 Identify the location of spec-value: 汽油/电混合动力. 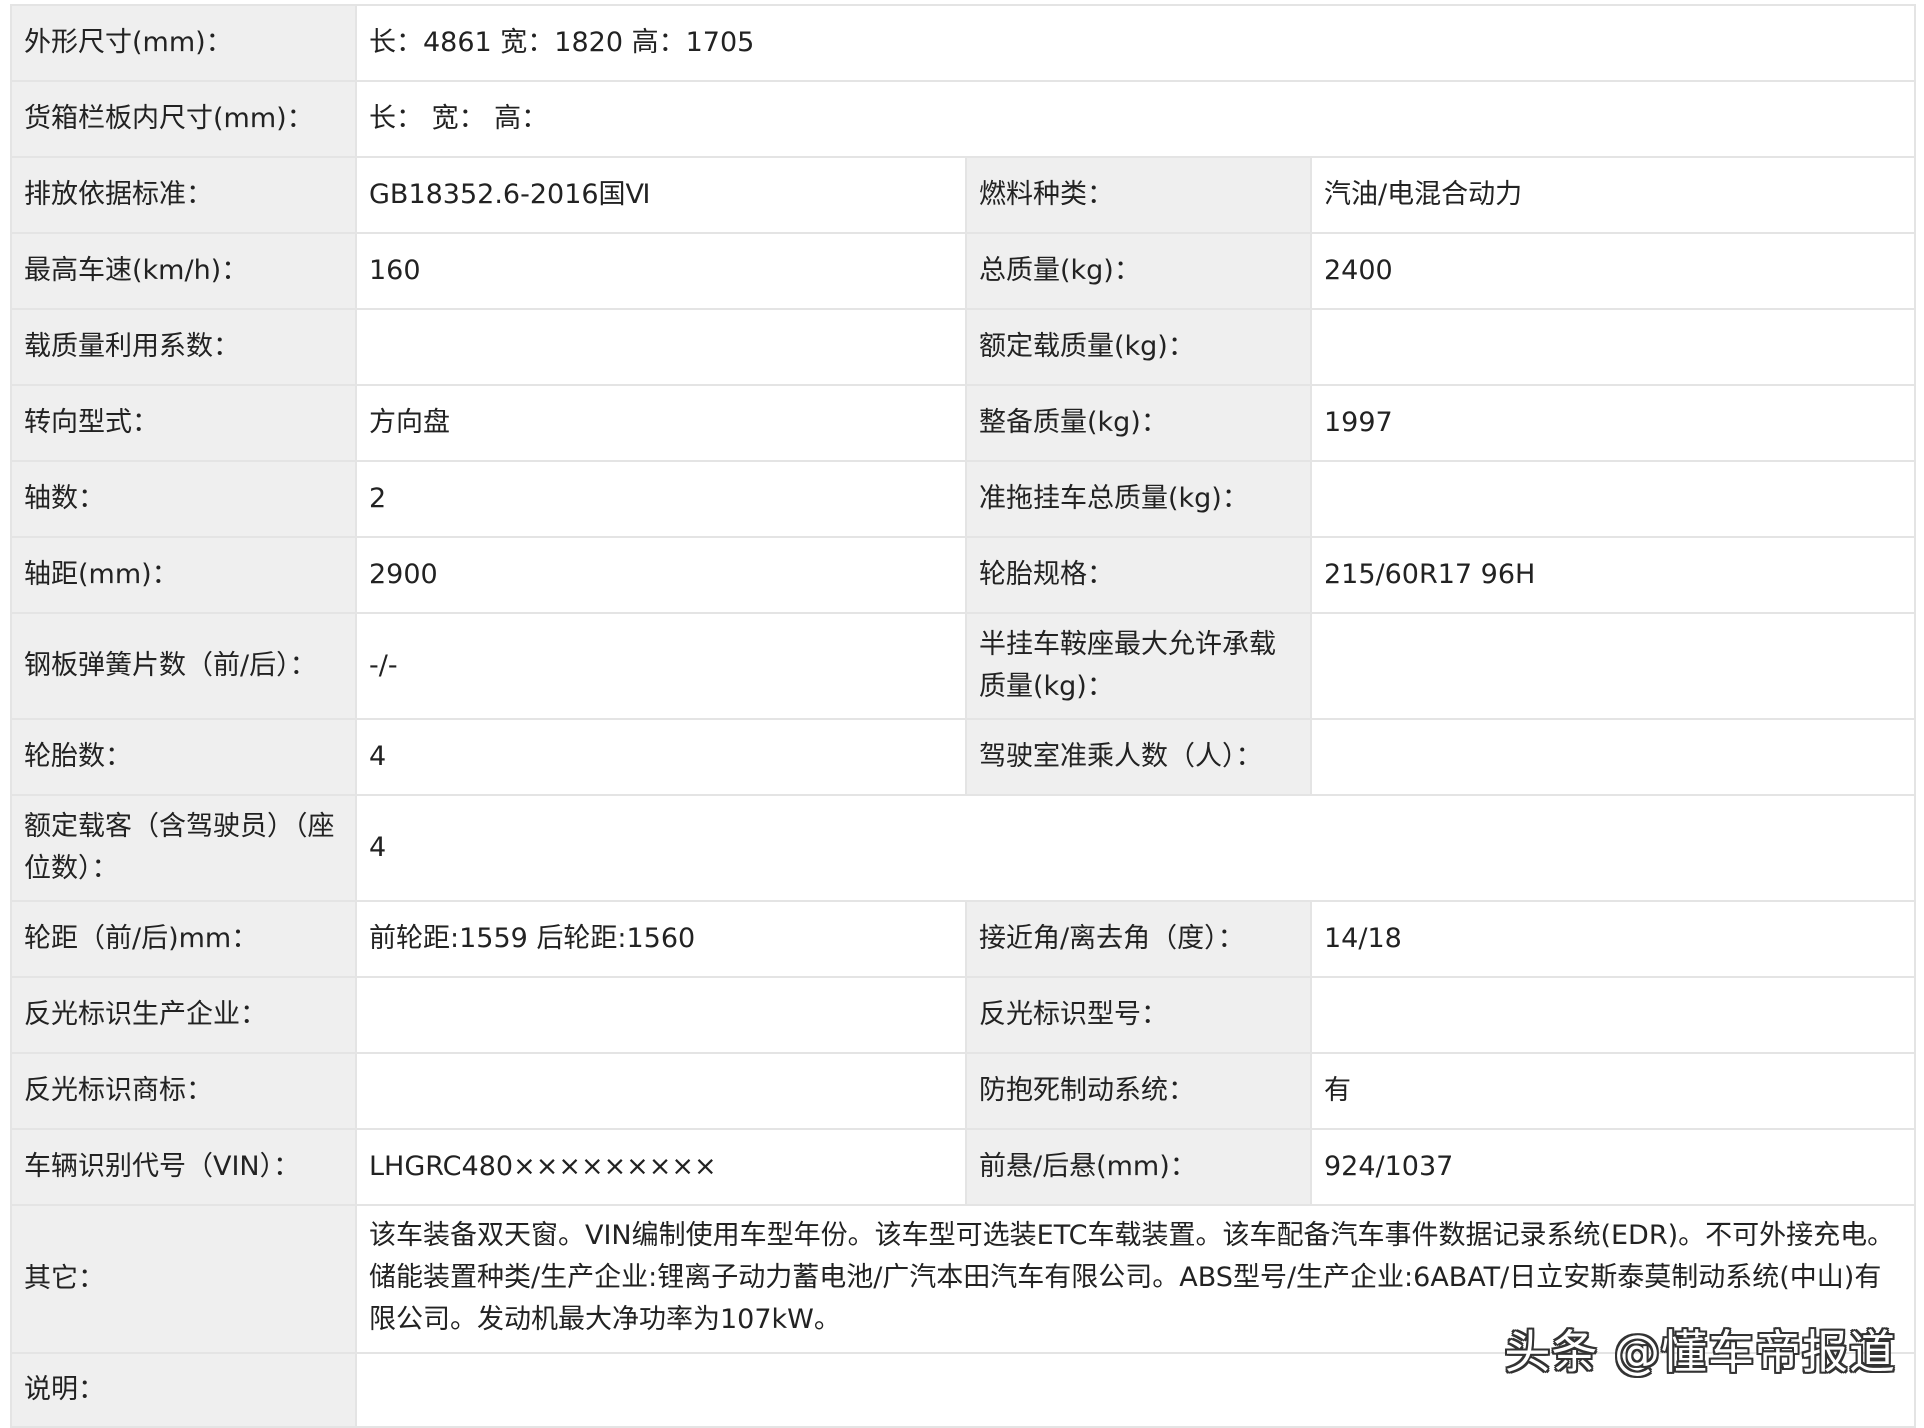
(1613, 195).